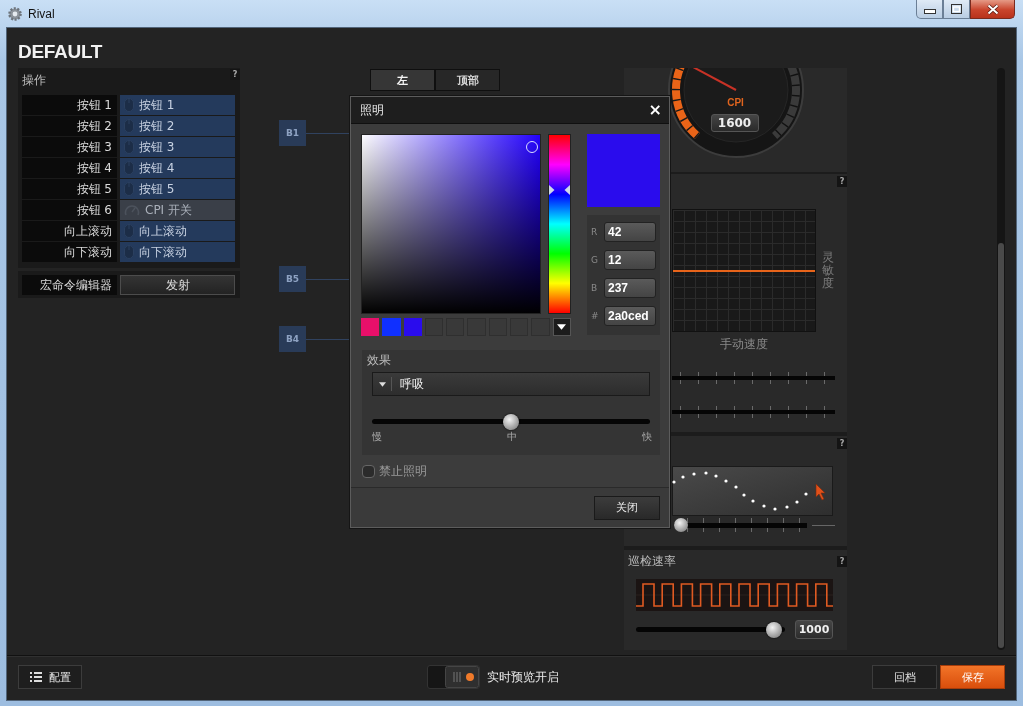 The width and height of the screenshot is (1023, 706). What do you see at coordinates (69, 252) in the screenshot?
I see `button-label: 向下滚动` at bounding box center [69, 252].